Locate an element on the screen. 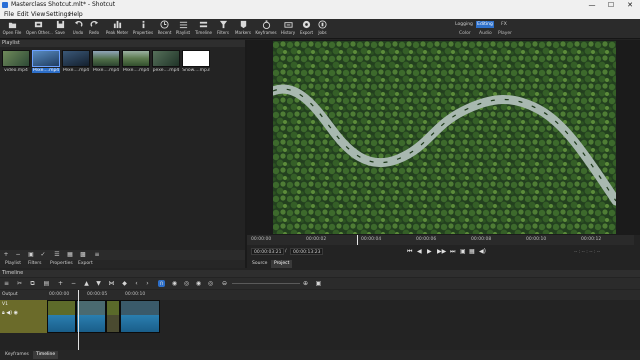  filters-button: Filters is located at coordinates (223, 29).